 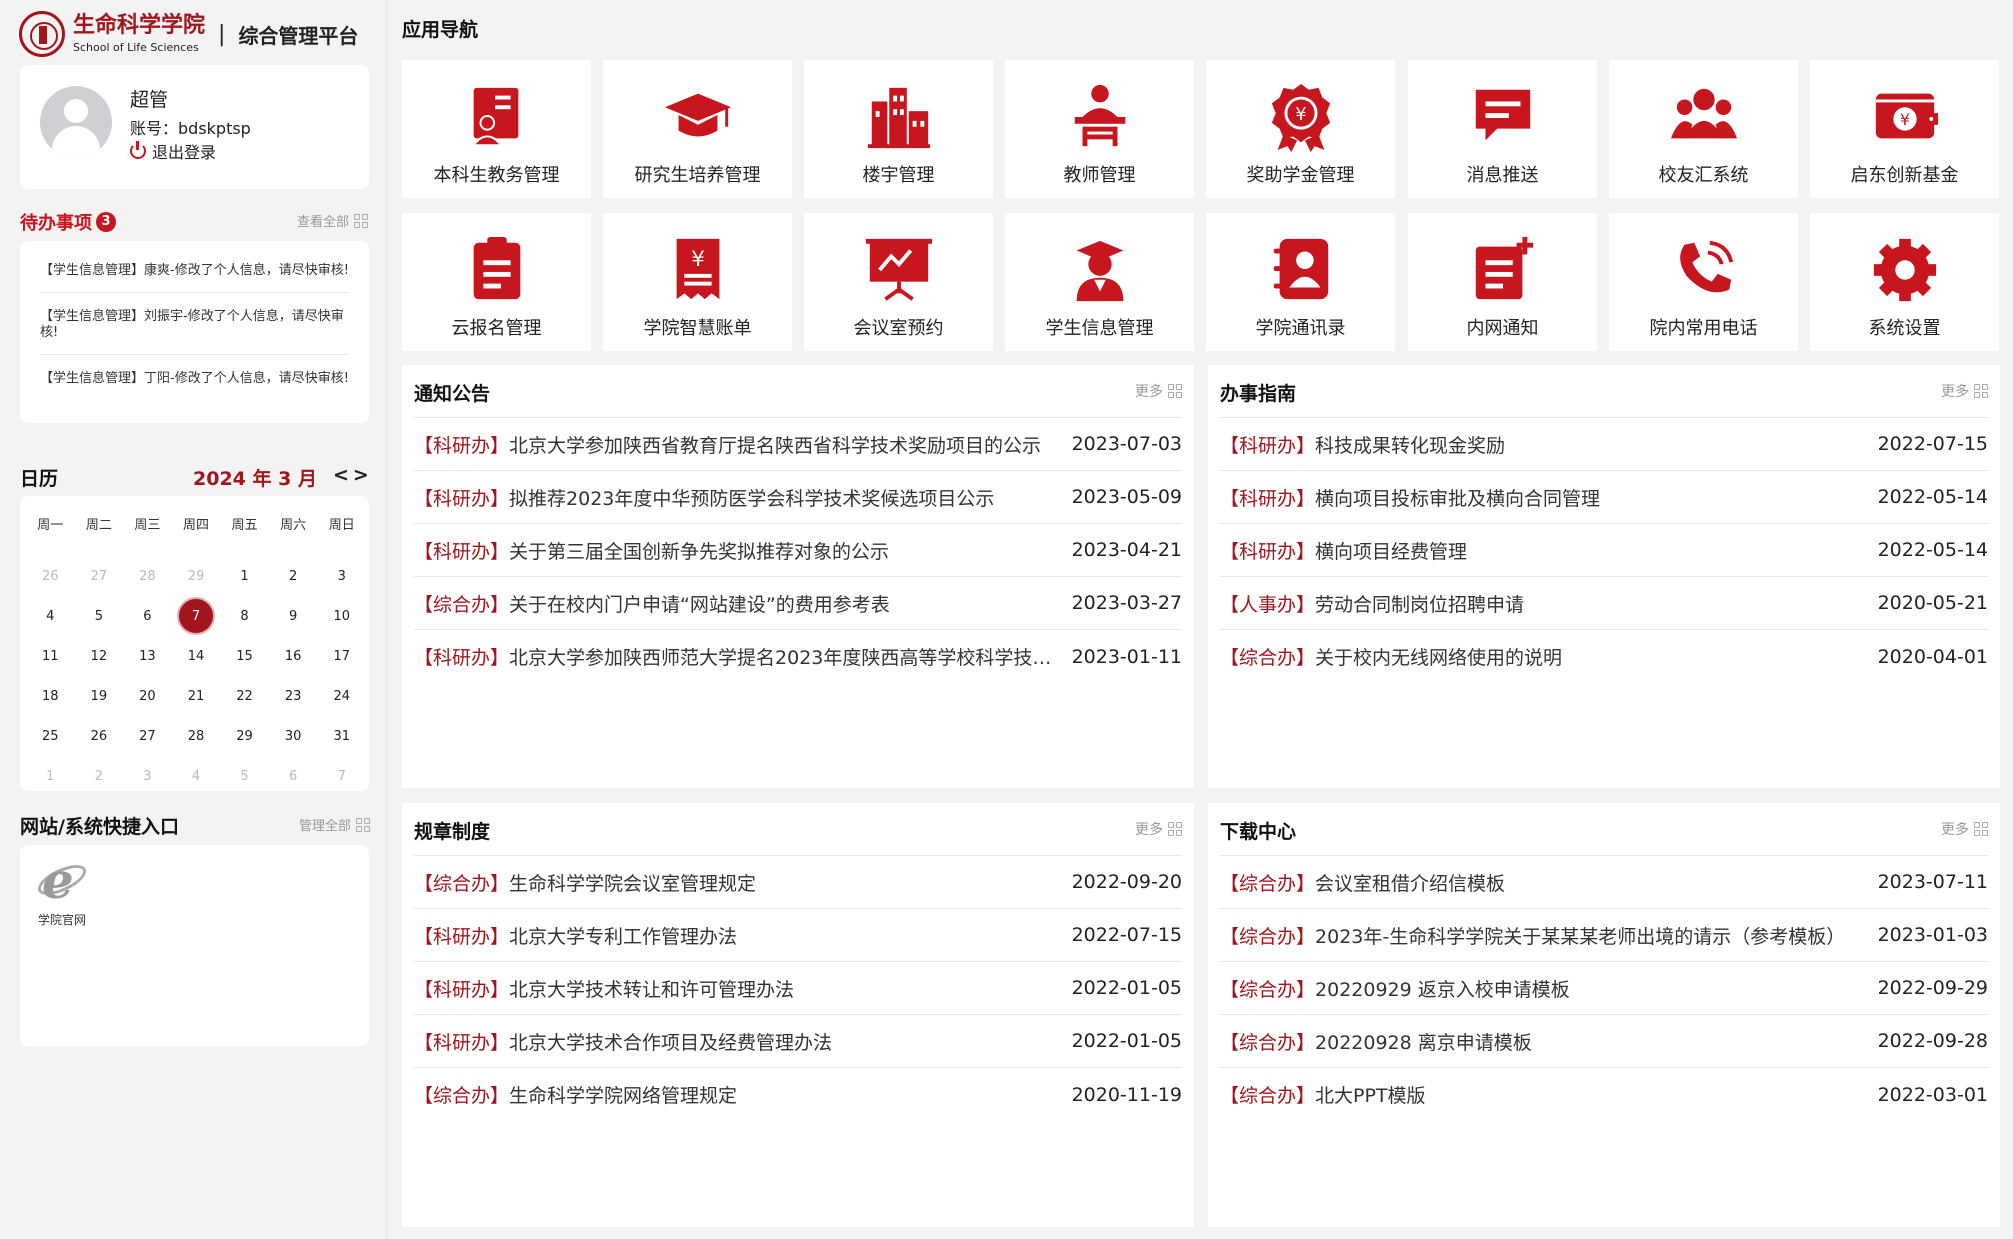 What do you see at coordinates (293, 736) in the screenshot?
I see `calendar-day: 30` at bounding box center [293, 736].